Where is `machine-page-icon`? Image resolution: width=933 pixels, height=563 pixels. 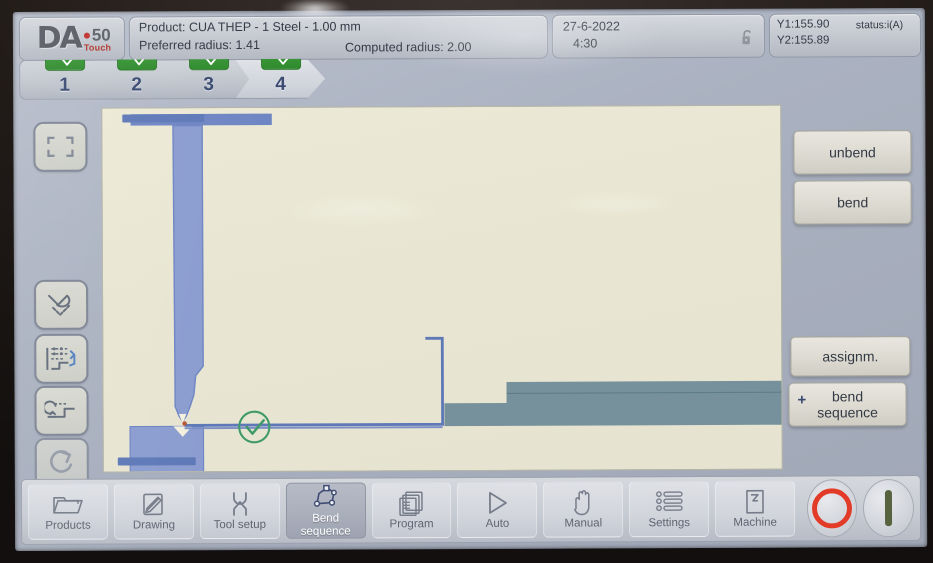
machine-page-icon is located at coordinates (755, 502).